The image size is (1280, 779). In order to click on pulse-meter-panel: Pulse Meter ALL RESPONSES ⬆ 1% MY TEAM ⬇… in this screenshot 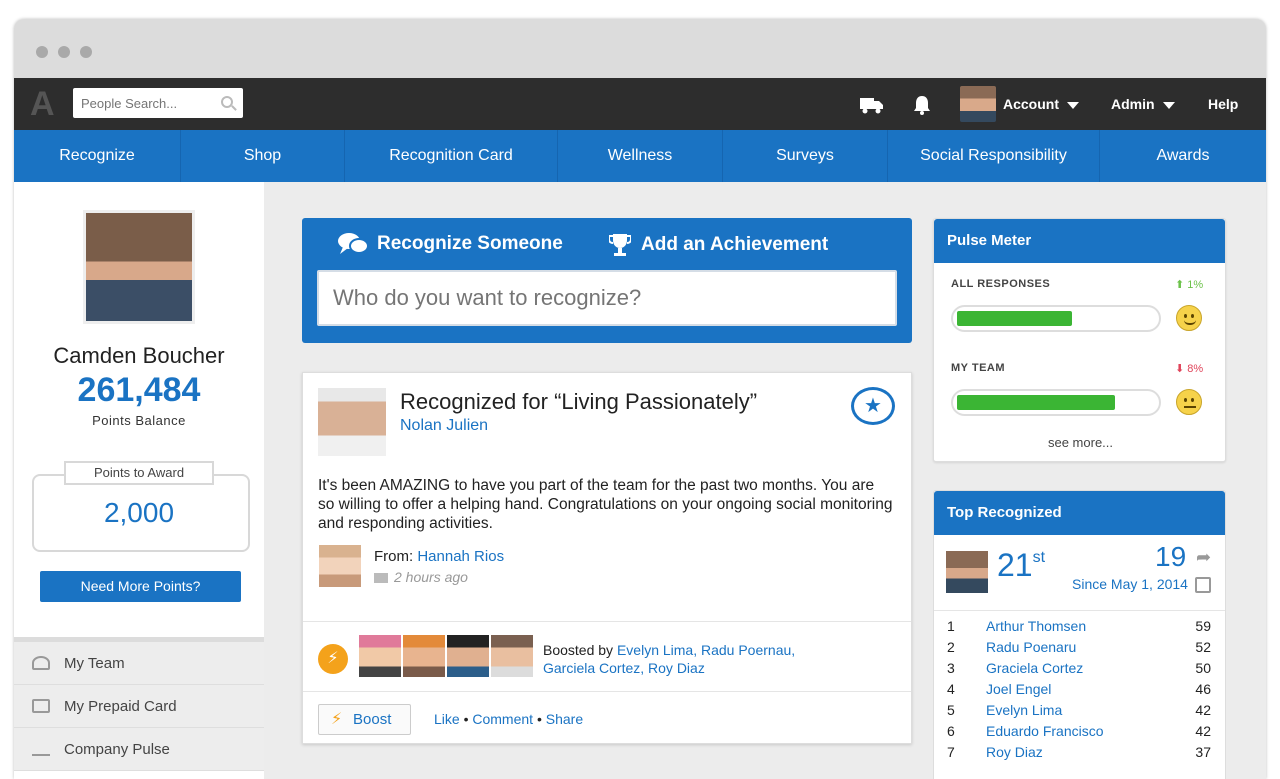, I will do `click(1079, 340)`.